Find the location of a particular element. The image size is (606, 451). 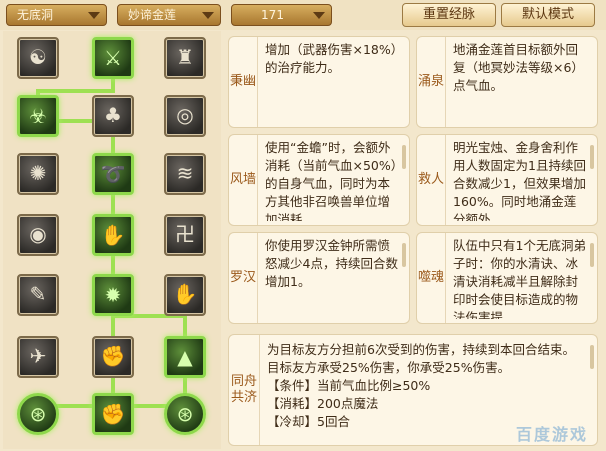

meridian-node: ◎ is located at coordinates (185, 116).